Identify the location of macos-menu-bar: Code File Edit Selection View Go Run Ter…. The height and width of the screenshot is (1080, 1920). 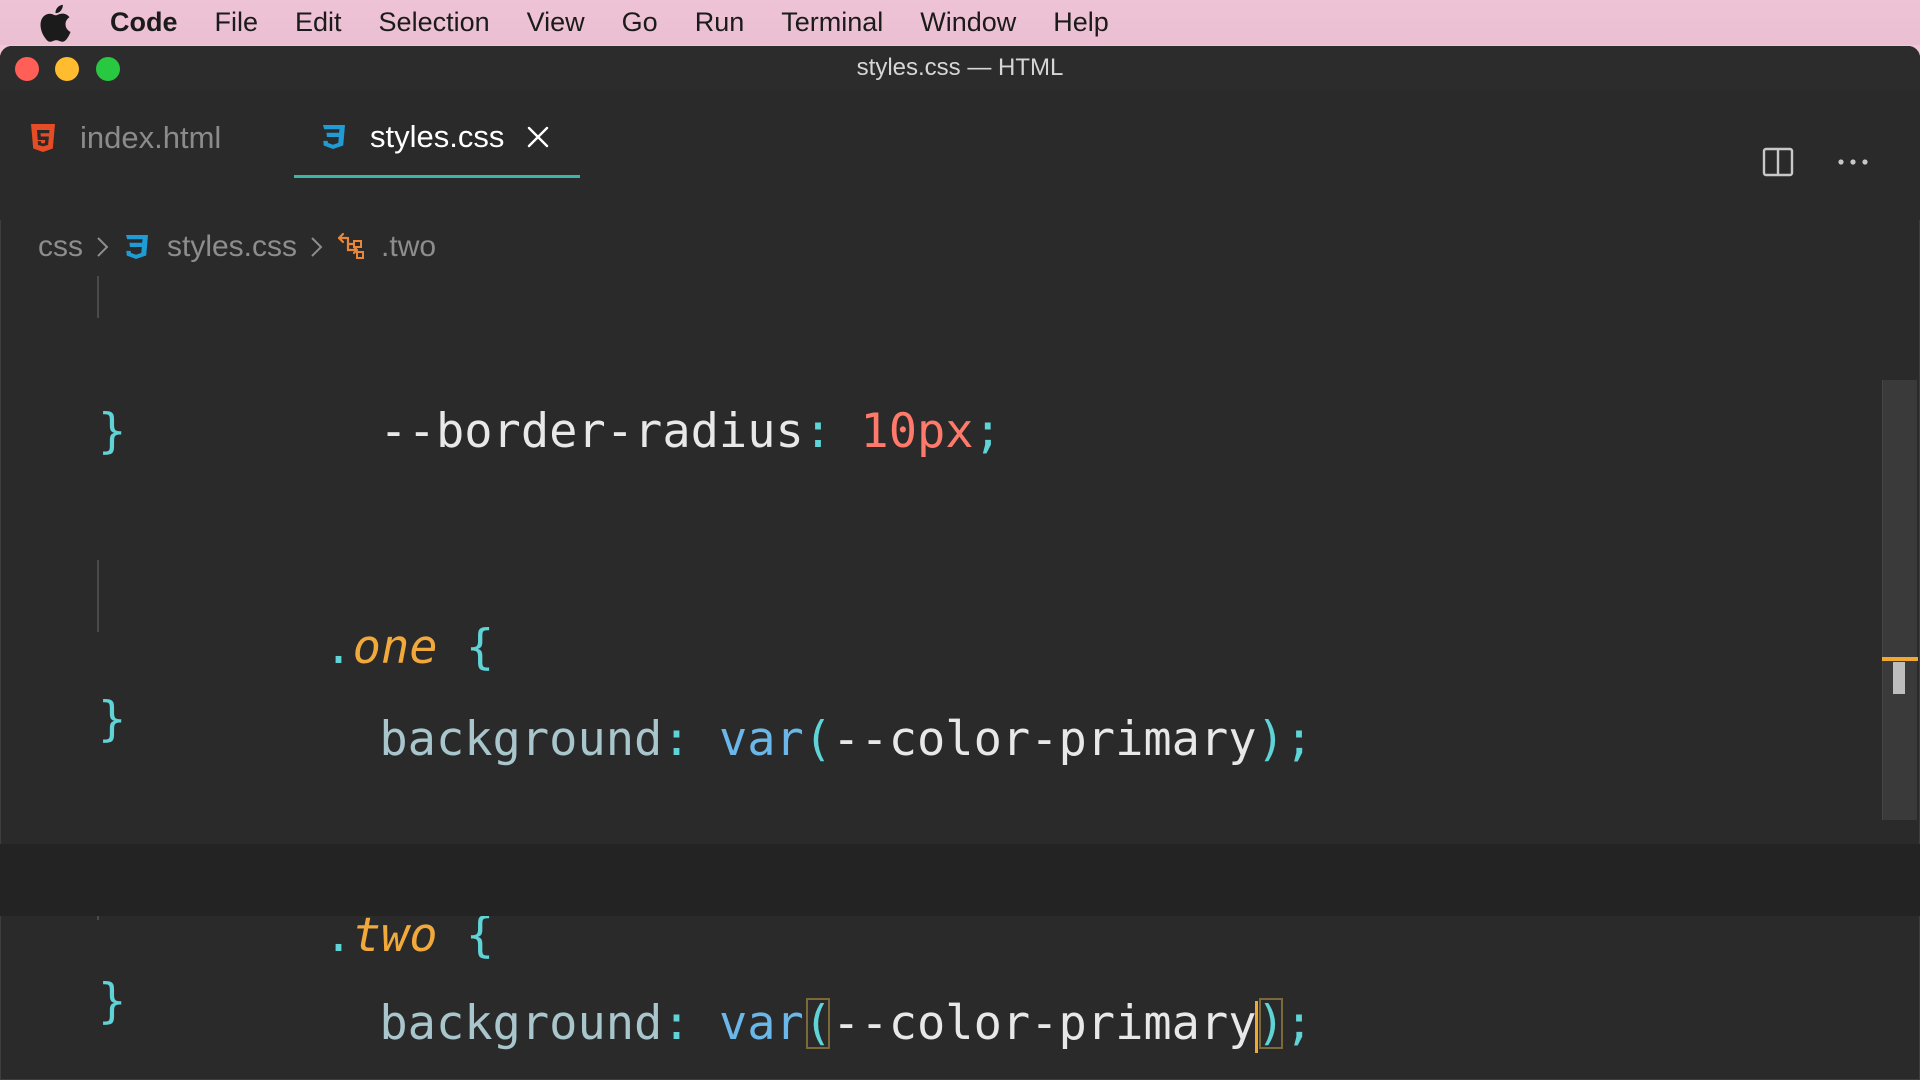
(960, 22).